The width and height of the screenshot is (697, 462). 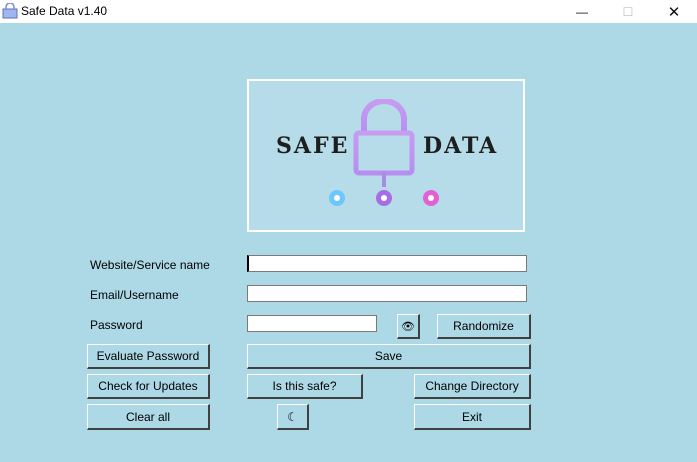 What do you see at coordinates (312, 323) in the screenshot?
I see `password-input` at bounding box center [312, 323].